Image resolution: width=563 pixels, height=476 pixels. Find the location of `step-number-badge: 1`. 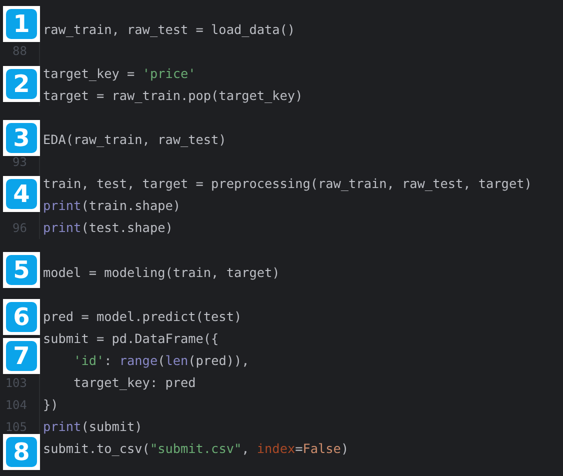

step-number-badge: 1 is located at coordinates (21, 24).